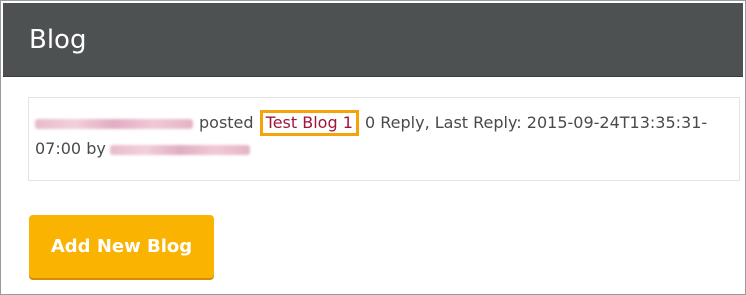 The image size is (746, 295). I want to click on blog-title-link: Test Blog 1, so click(309, 123).